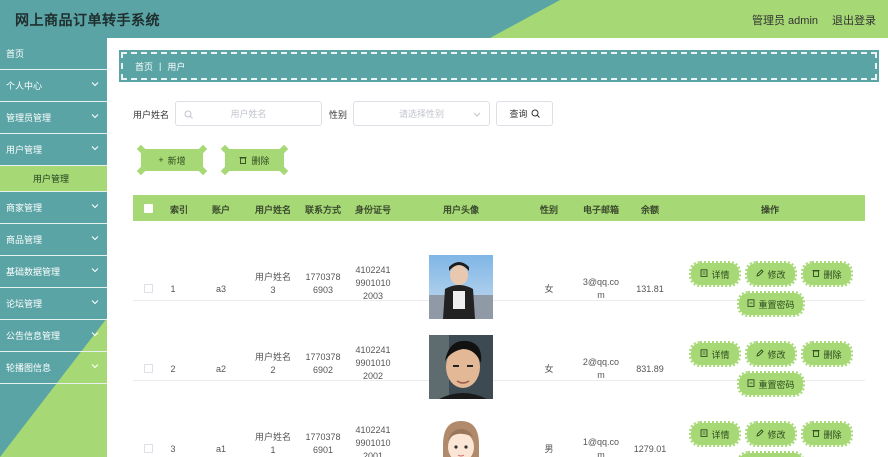  What do you see at coordinates (549, 369) in the screenshot?
I see `row-gender: 女` at bounding box center [549, 369].